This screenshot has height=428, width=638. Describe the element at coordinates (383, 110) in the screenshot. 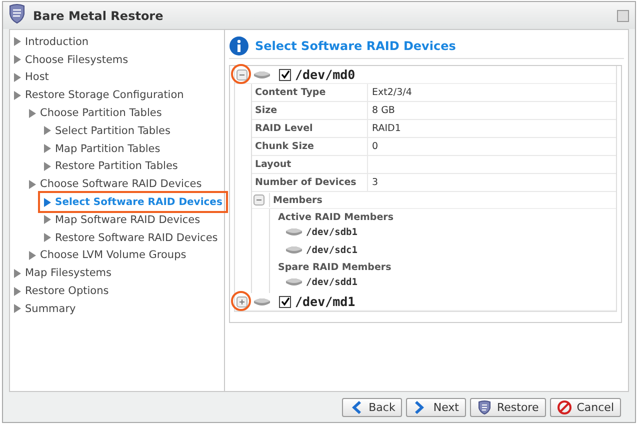

I see `property-value: 8 GB` at that location.